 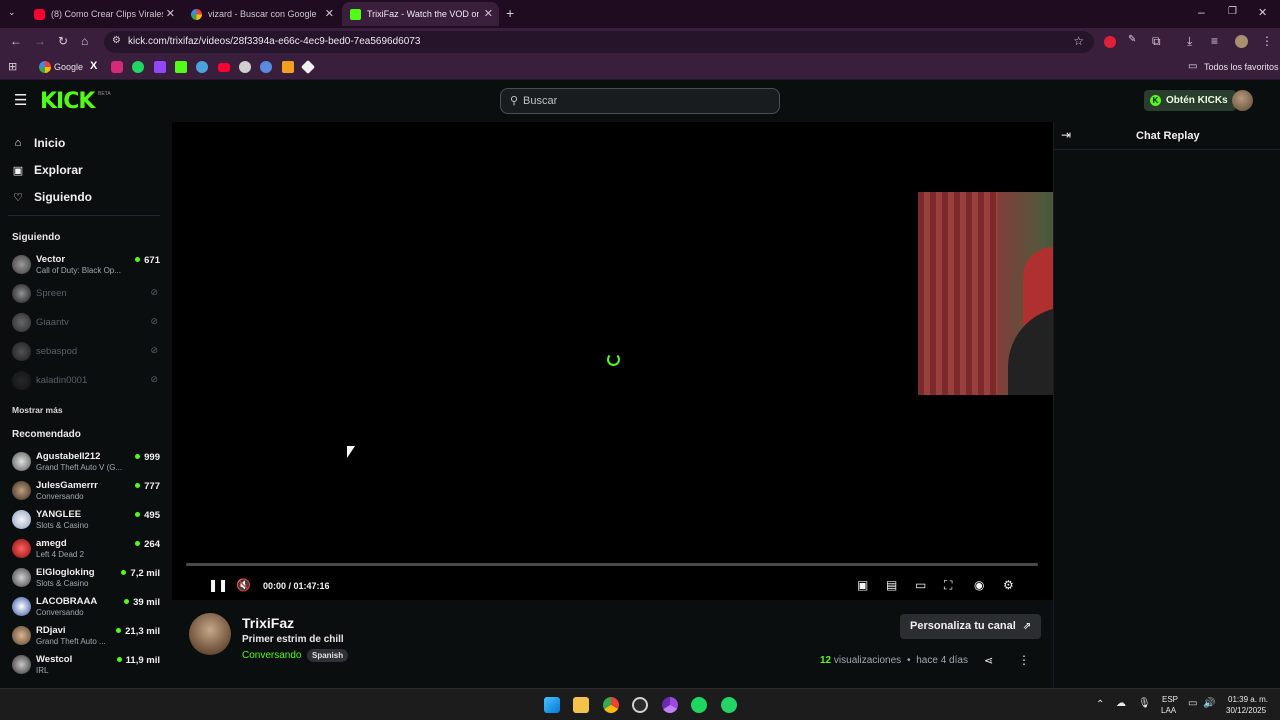 What do you see at coordinates (261, 14) in the screenshot?
I see `tab-google: vizard - Buscar con Google ✕` at bounding box center [261, 14].